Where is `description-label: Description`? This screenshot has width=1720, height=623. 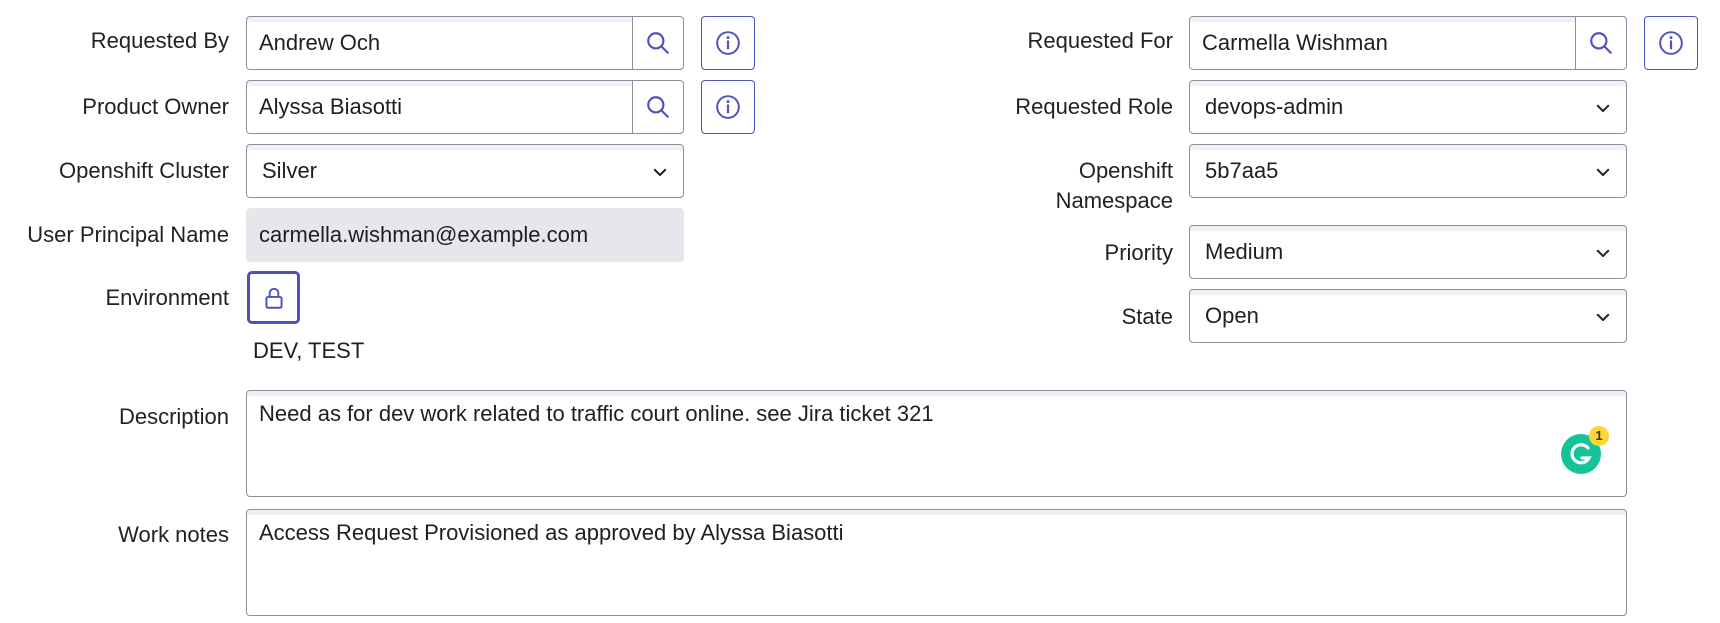 description-label: Description is located at coordinates (173, 416).